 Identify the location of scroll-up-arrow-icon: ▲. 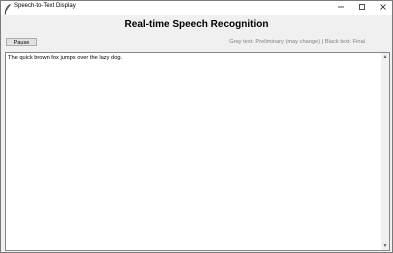
(385, 57).